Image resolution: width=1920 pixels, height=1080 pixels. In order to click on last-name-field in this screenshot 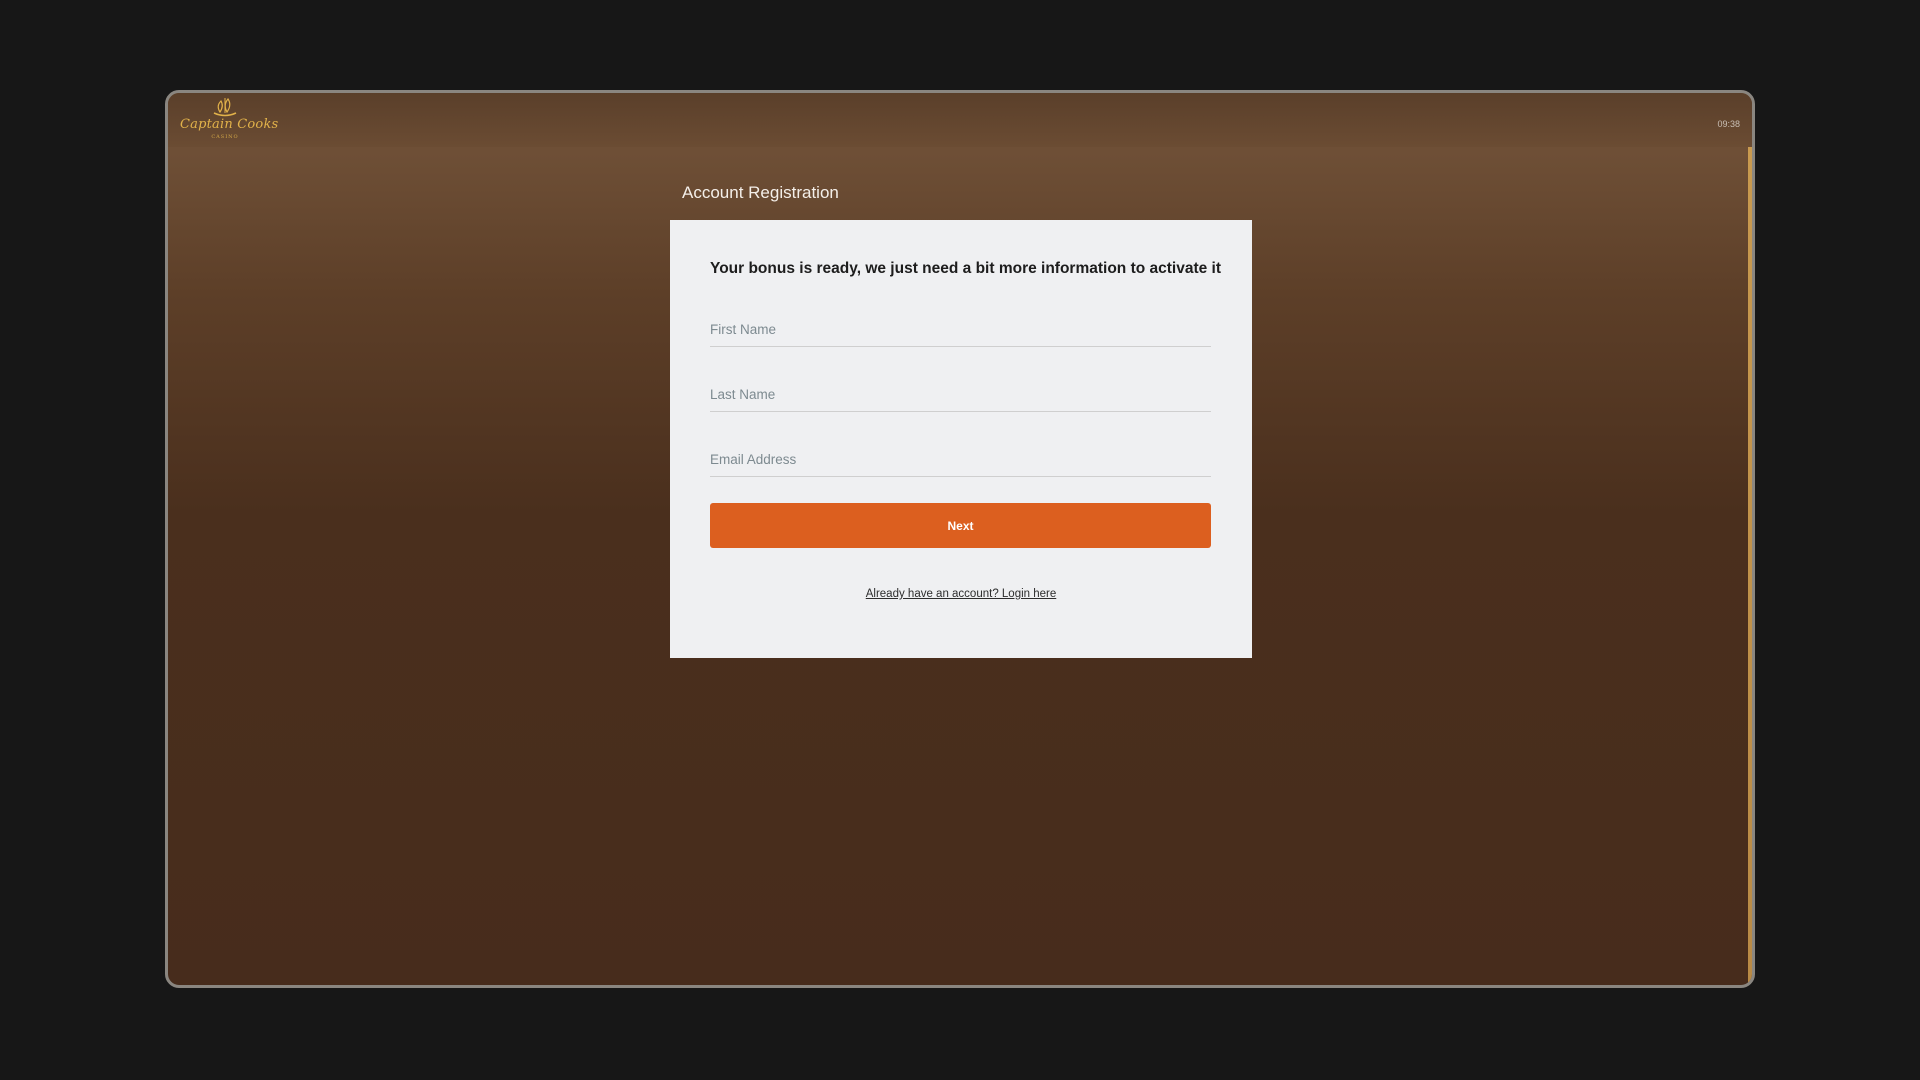, I will do `click(960, 395)`.